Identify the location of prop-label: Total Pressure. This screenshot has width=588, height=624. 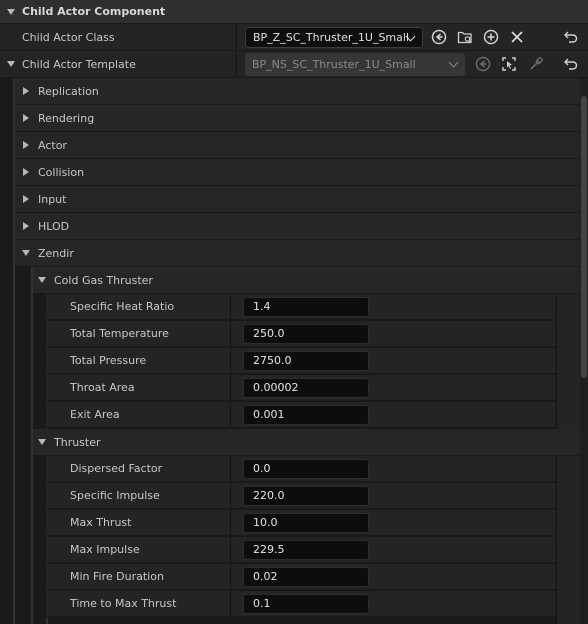
(108, 360).